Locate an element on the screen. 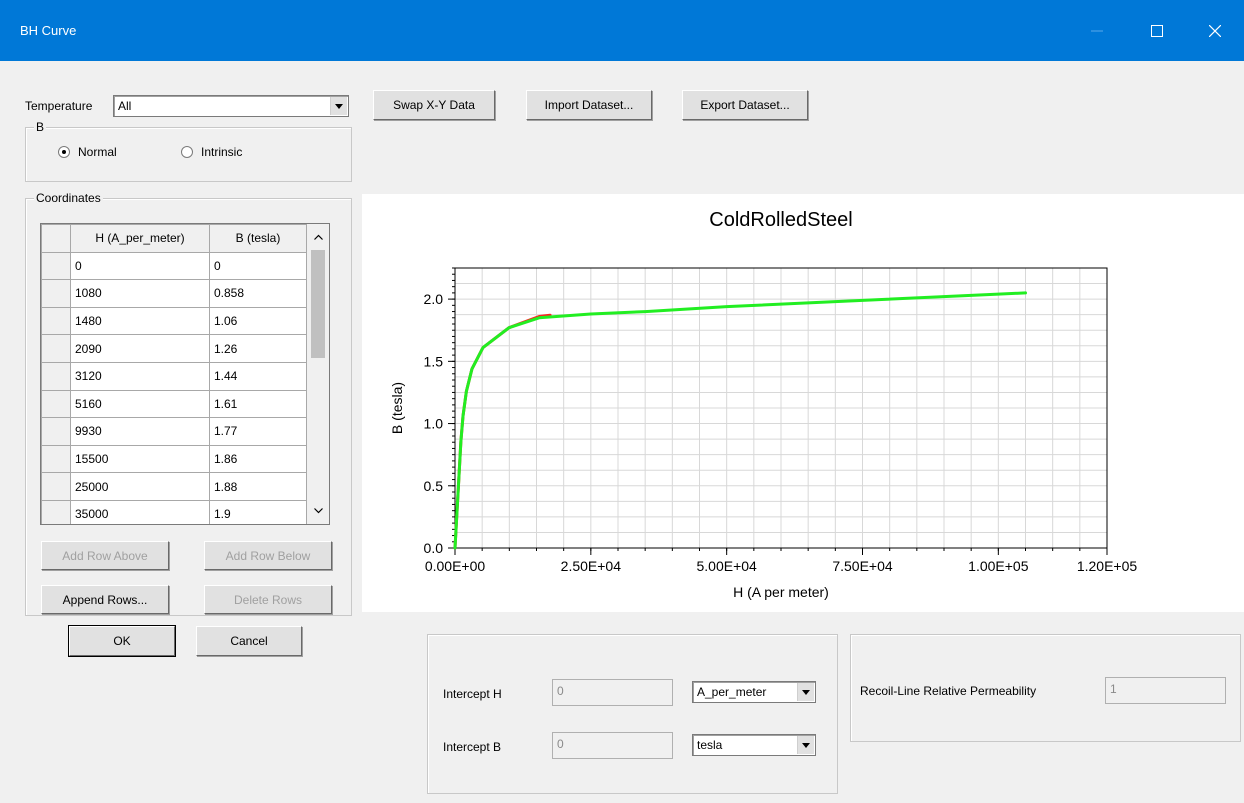 This screenshot has height=803, width=1244. table-cell-h: 1080 is located at coordinates (140, 293).